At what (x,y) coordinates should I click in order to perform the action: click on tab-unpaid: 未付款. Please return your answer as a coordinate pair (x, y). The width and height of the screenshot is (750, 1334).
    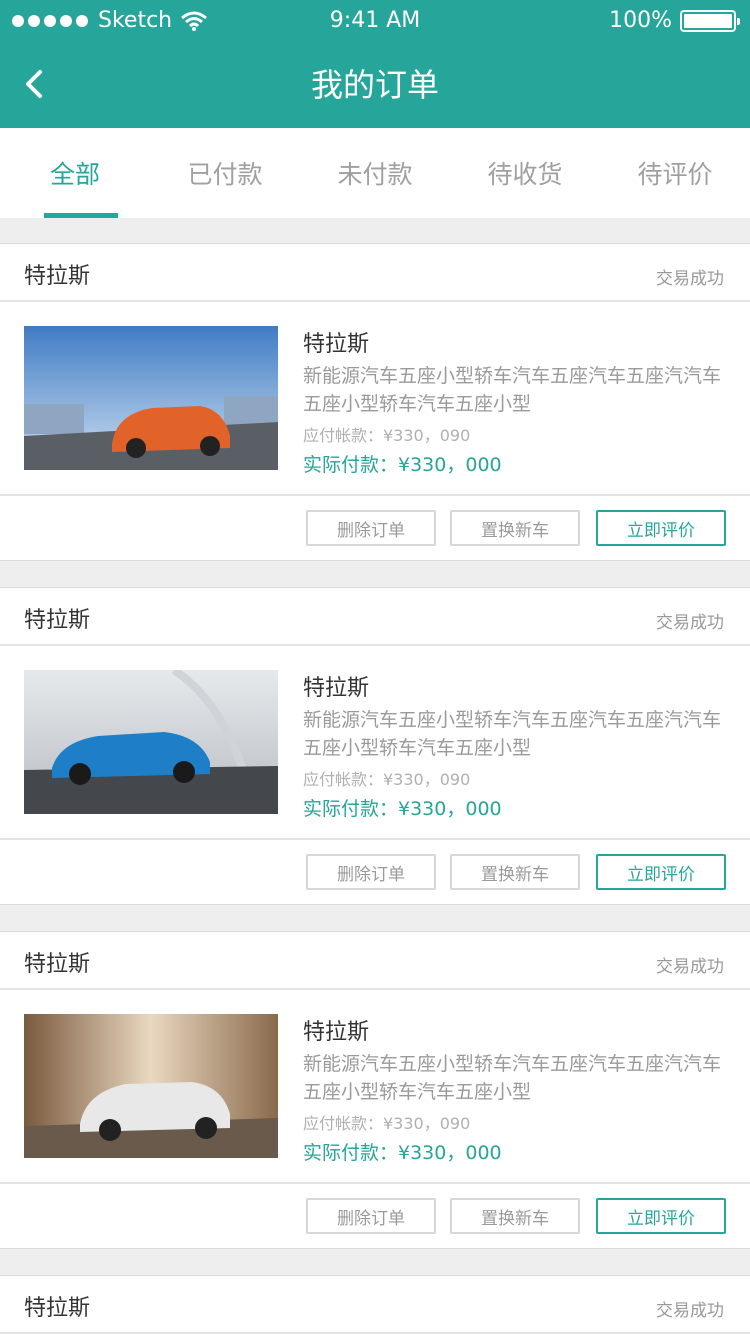
    Looking at the image, I should click on (375, 173).